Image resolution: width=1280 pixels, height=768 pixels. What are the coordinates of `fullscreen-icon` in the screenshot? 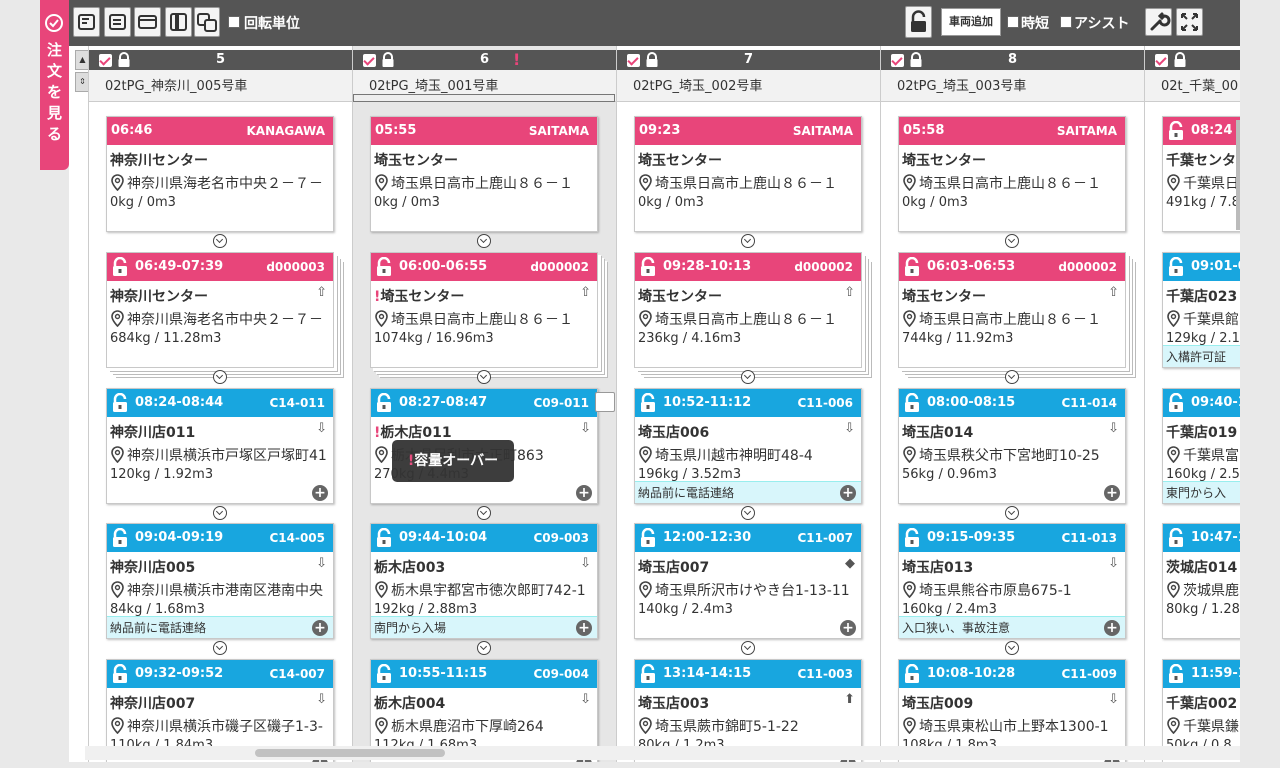 It's located at (1189, 22).